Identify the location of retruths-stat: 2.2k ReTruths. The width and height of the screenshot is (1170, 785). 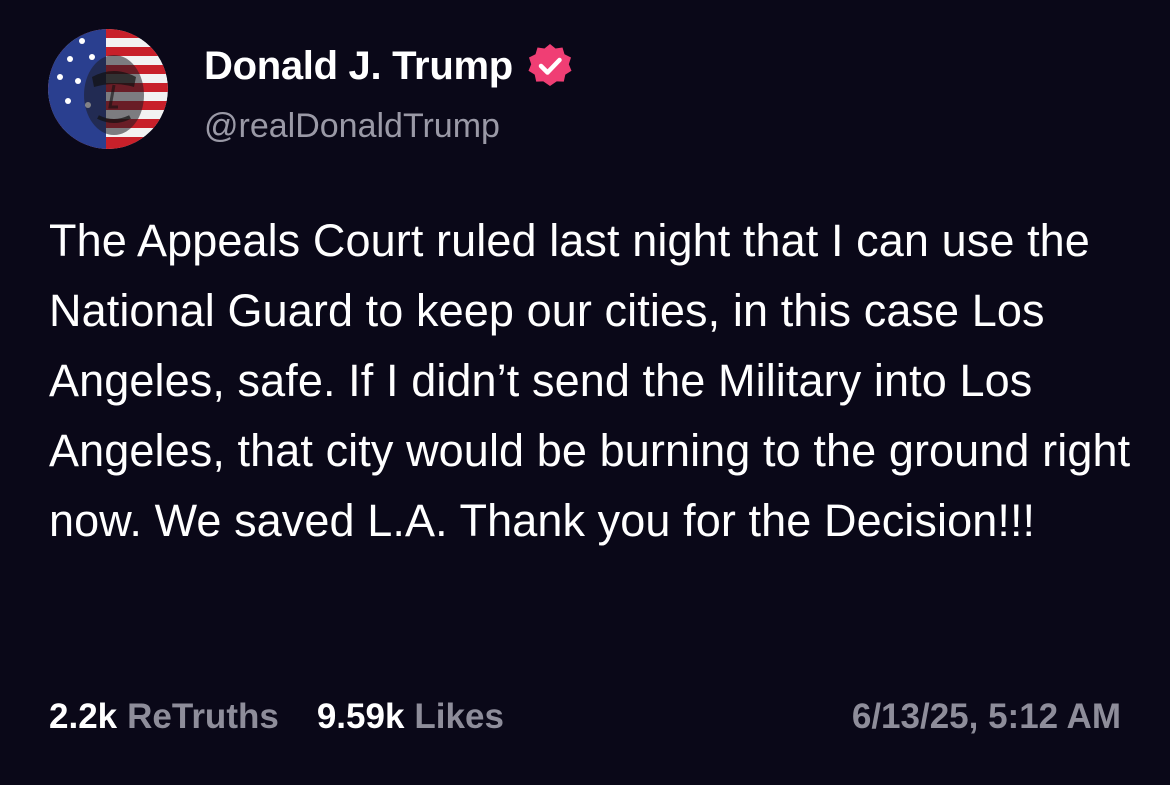
(164, 717).